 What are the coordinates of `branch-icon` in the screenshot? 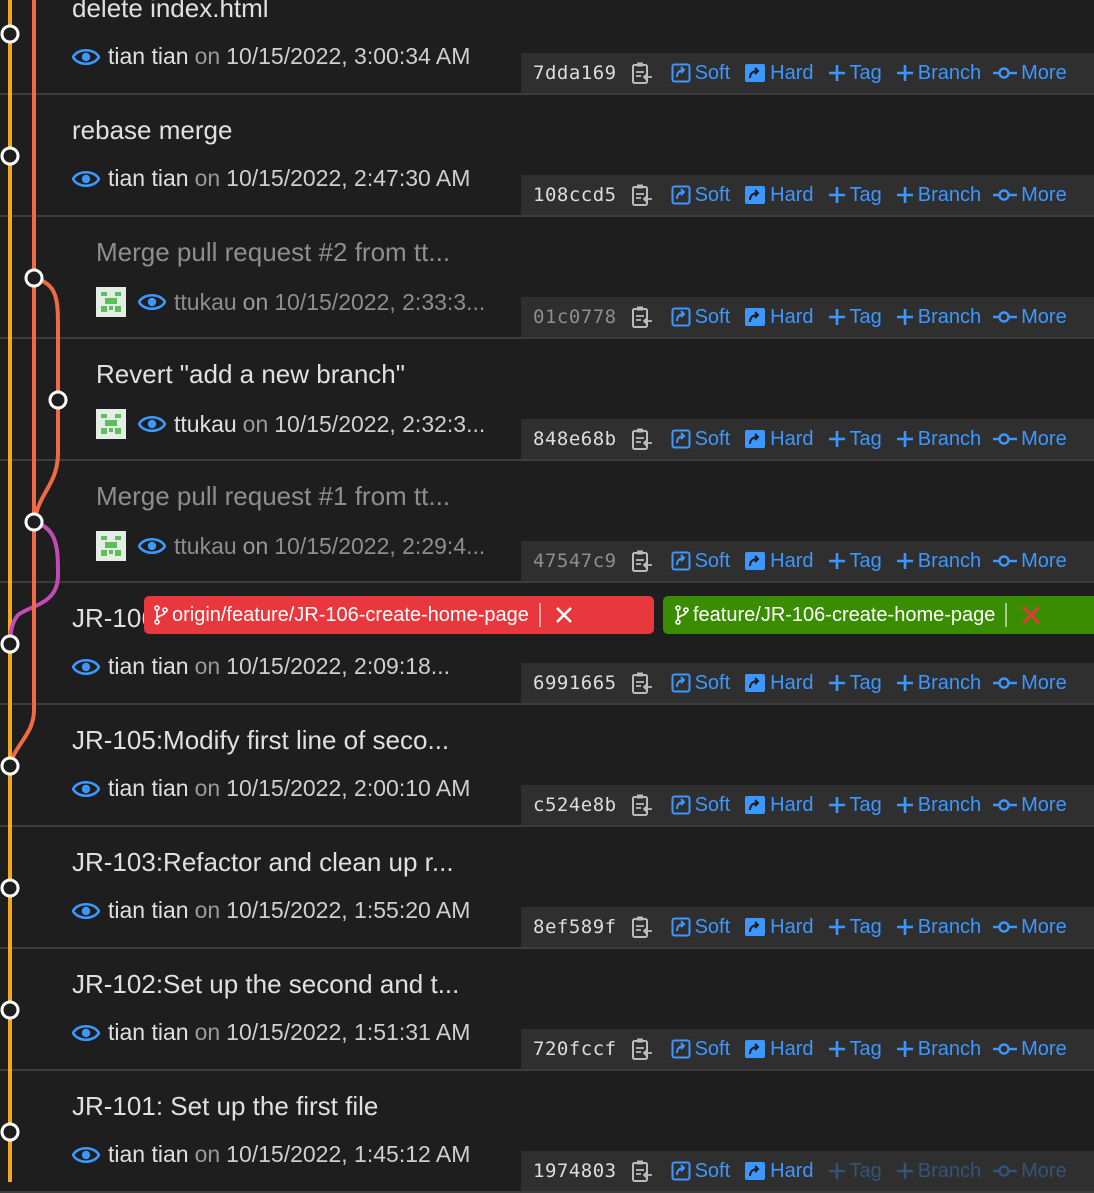 It's located at (161, 615).